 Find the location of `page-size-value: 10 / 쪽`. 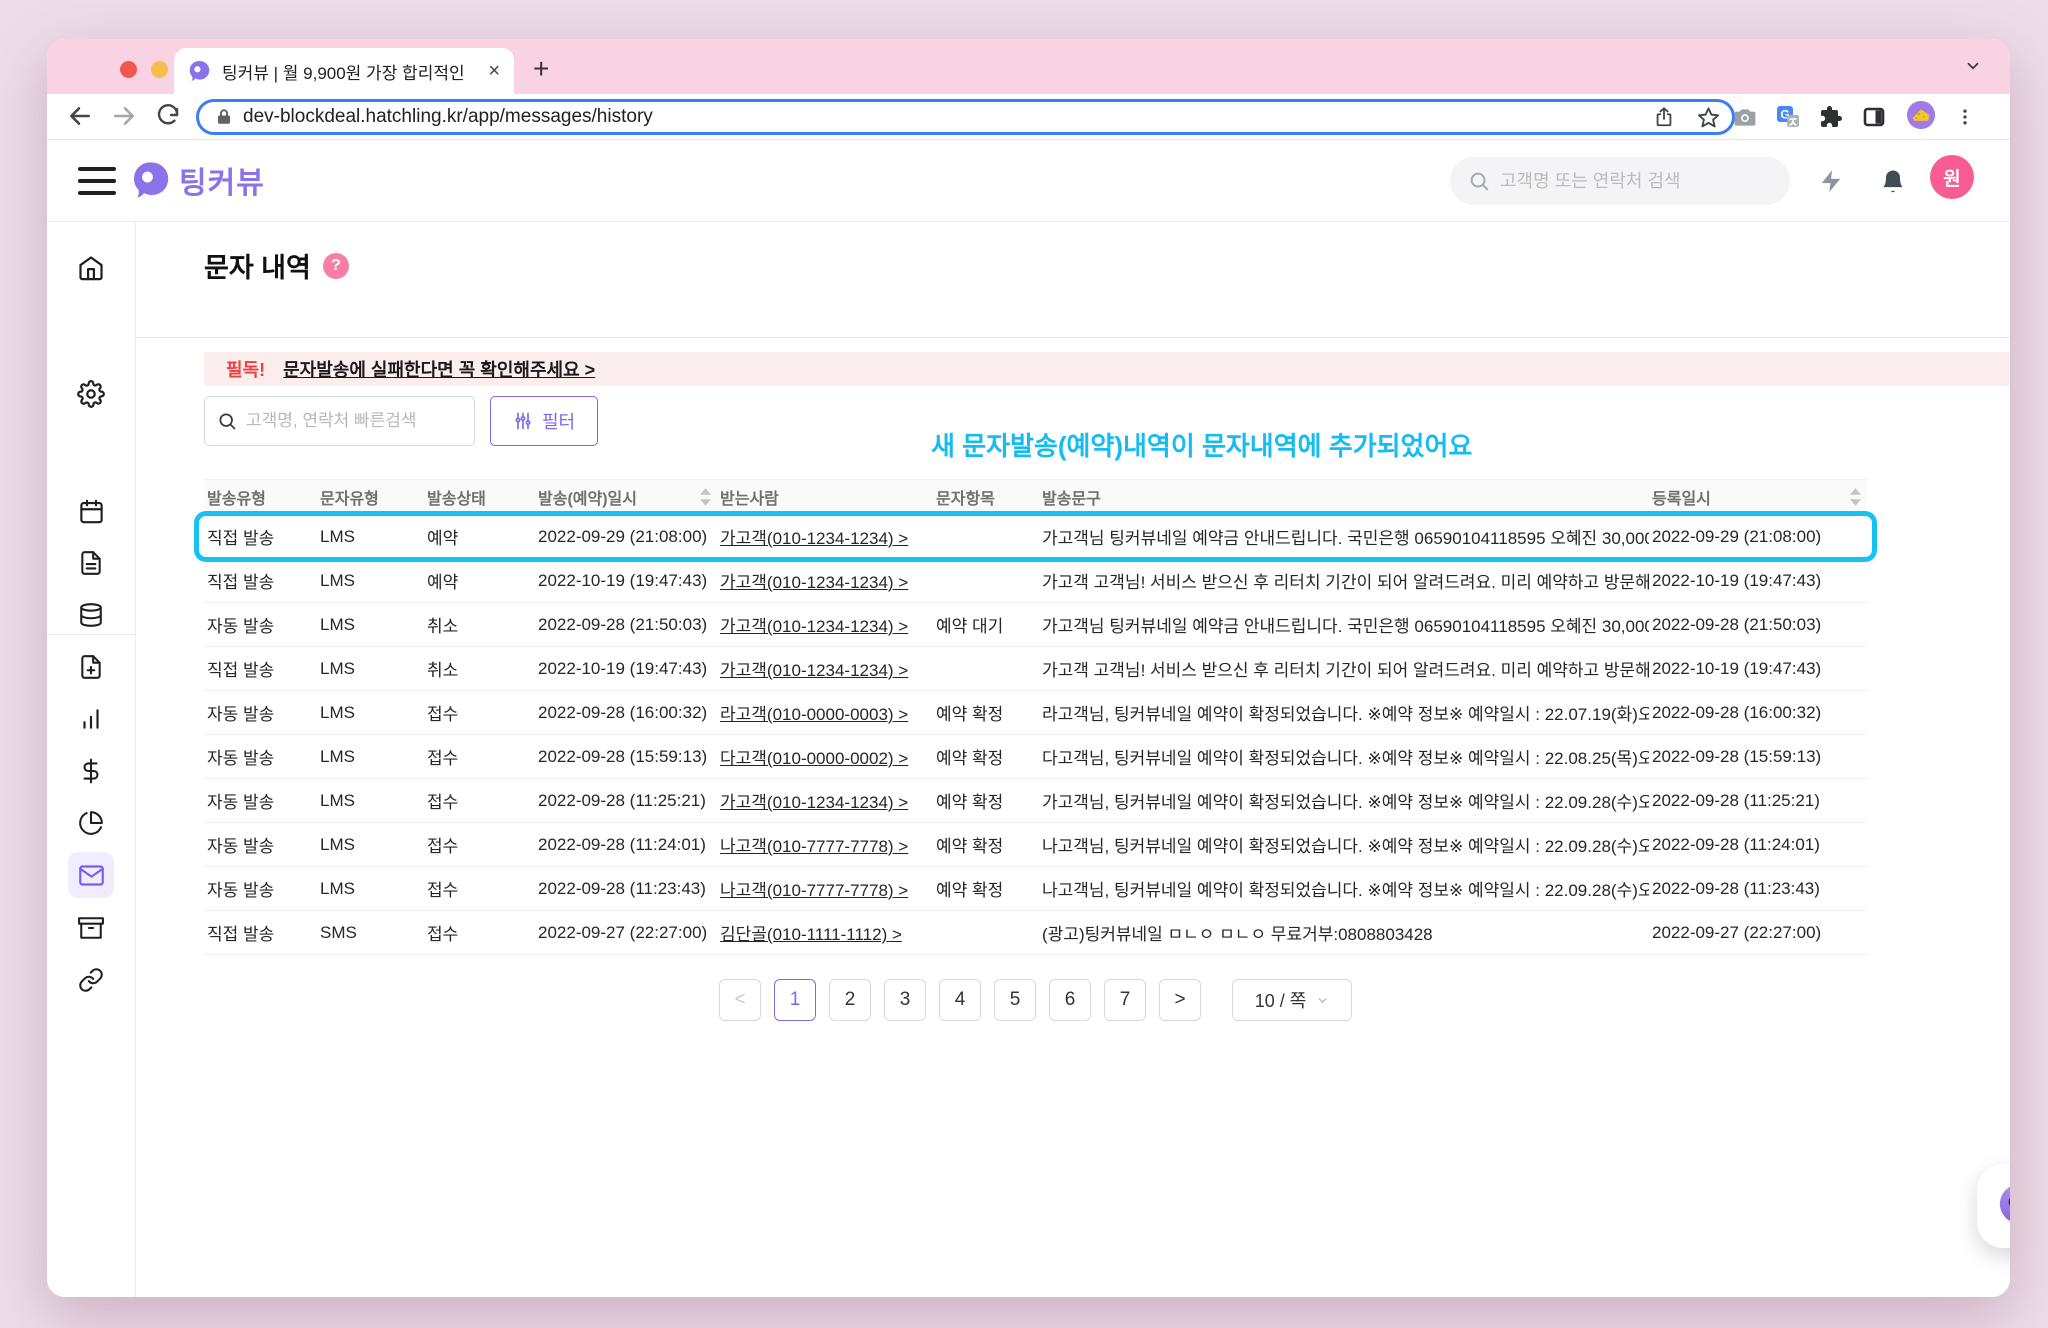

page-size-value: 10 / 쪽 is located at coordinates (1280, 1001).